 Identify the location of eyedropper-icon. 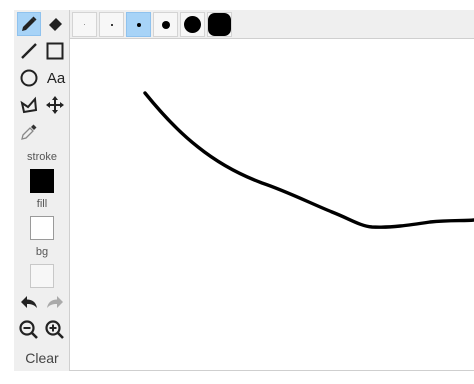
(29, 132).